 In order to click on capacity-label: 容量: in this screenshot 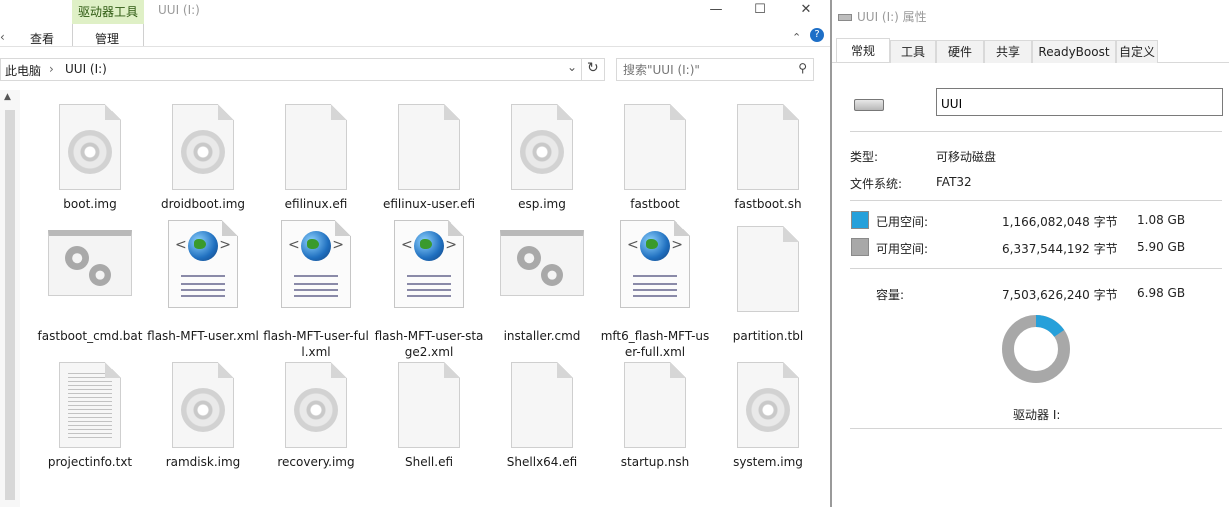, I will do `click(890, 295)`.